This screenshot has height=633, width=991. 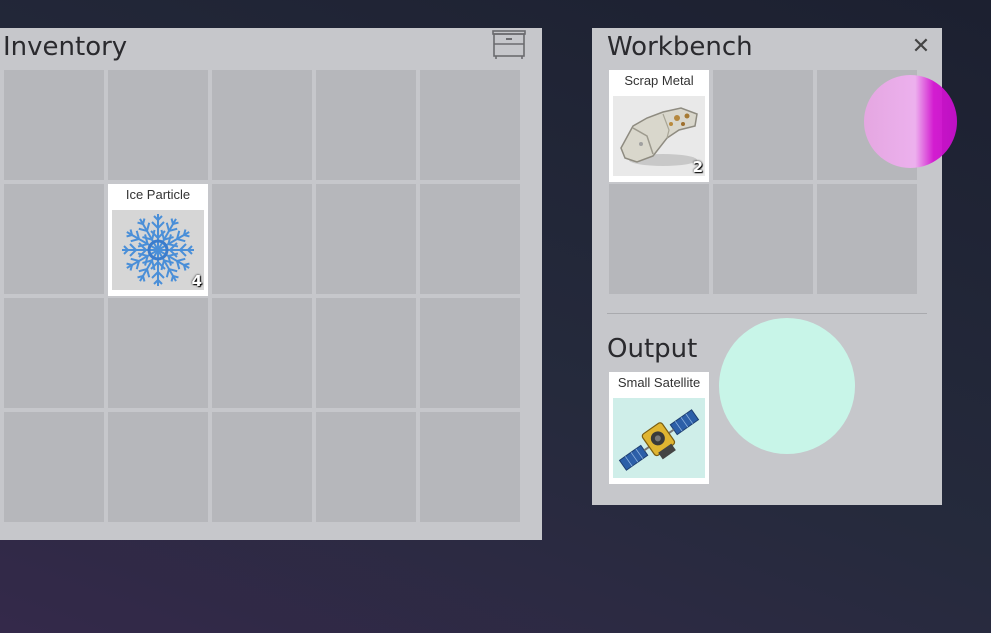 I want to click on workbench-item-scrap-metal: Scrap Metal 2, so click(x=659, y=126).